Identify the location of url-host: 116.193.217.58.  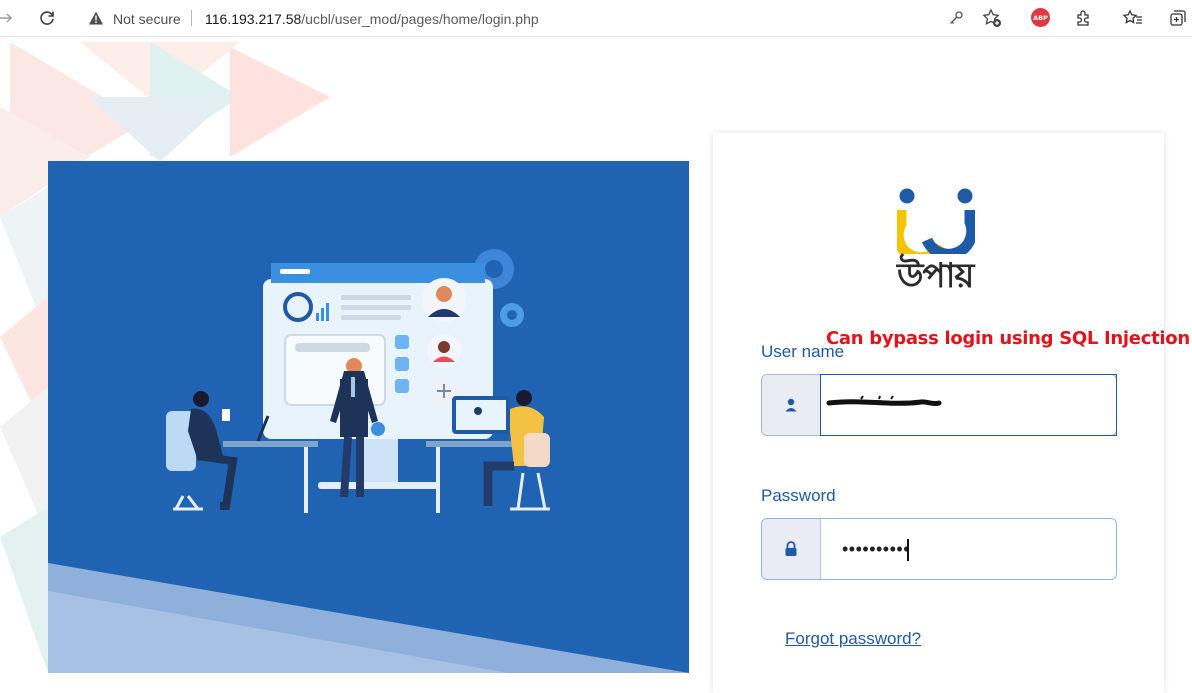
(253, 19).